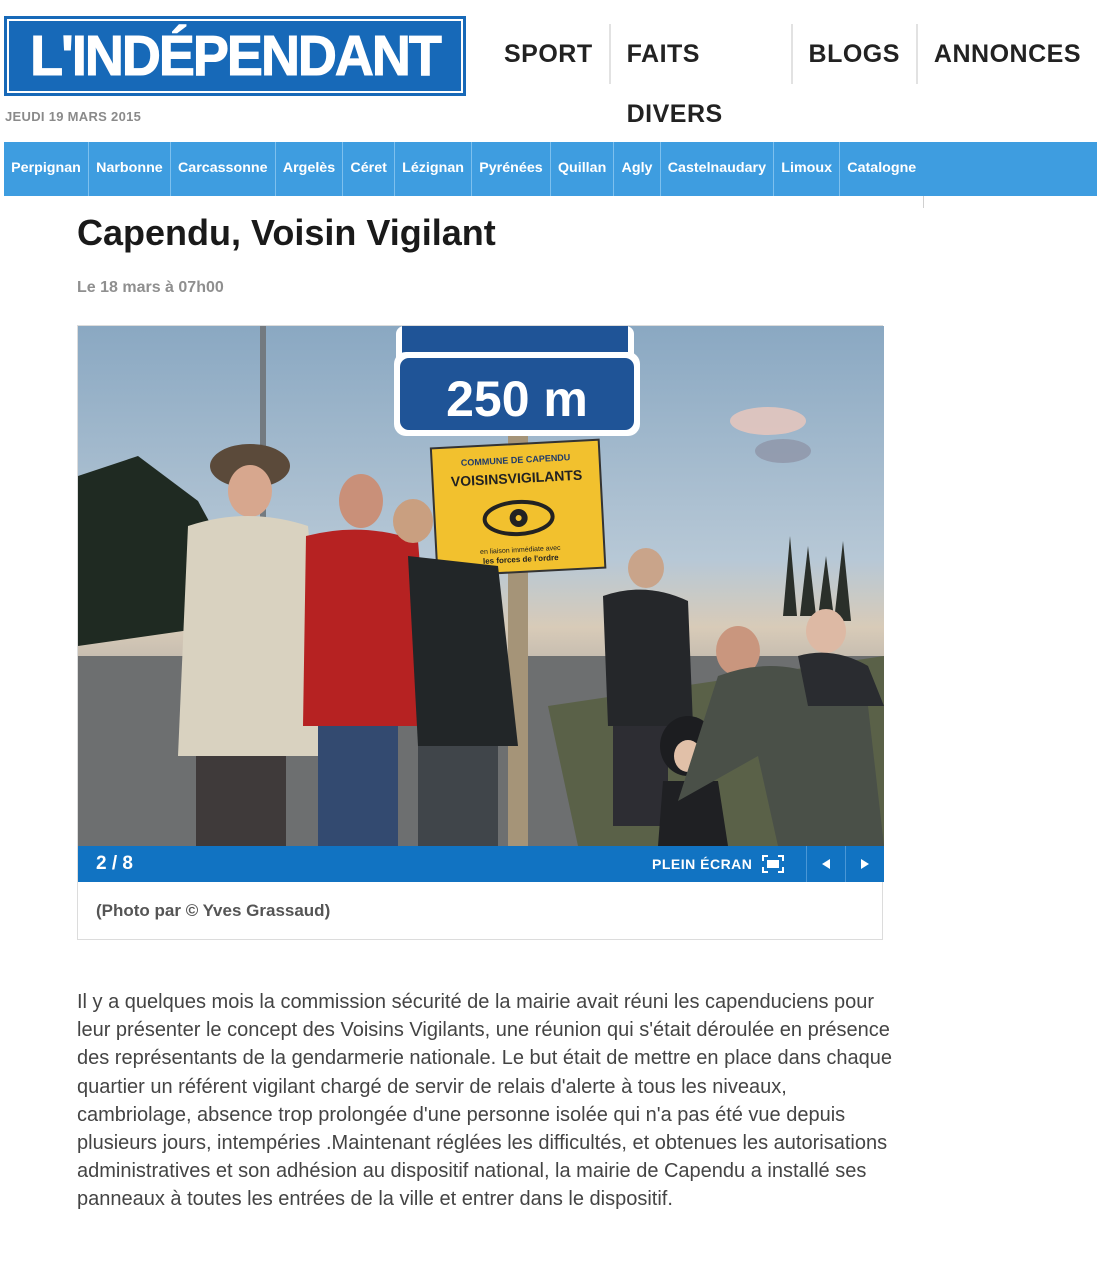 The image size is (1097, 1262). I want to click on next-photo-button, so click(864, 864).